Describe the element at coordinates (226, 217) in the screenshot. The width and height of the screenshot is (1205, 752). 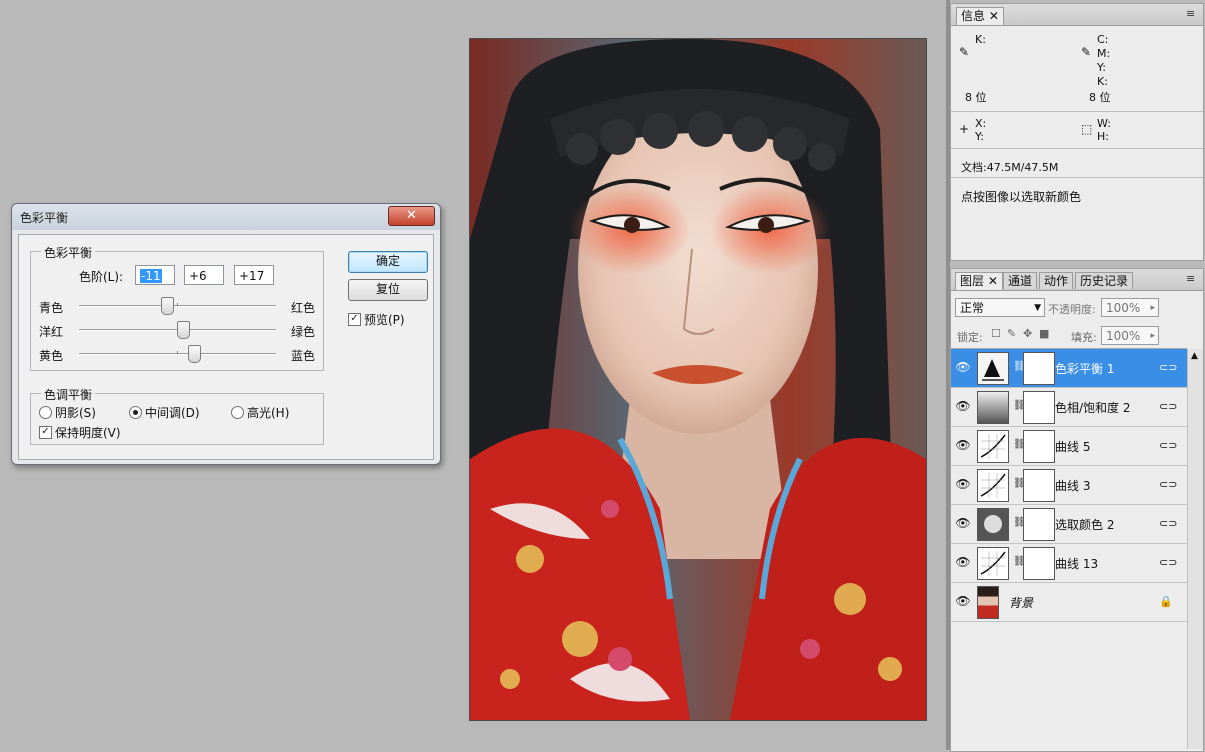
I see `dialog-title-bar: 色彩平衡 ✕` at that location.